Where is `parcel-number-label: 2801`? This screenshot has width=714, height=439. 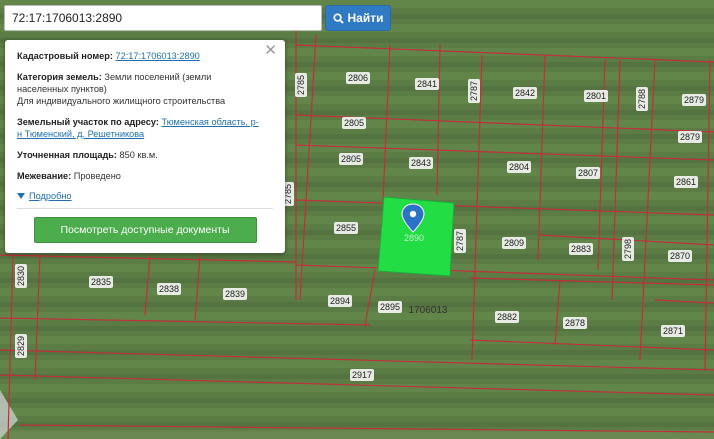 parcel-number-label: 2801 is located at coordinates (596, 96).